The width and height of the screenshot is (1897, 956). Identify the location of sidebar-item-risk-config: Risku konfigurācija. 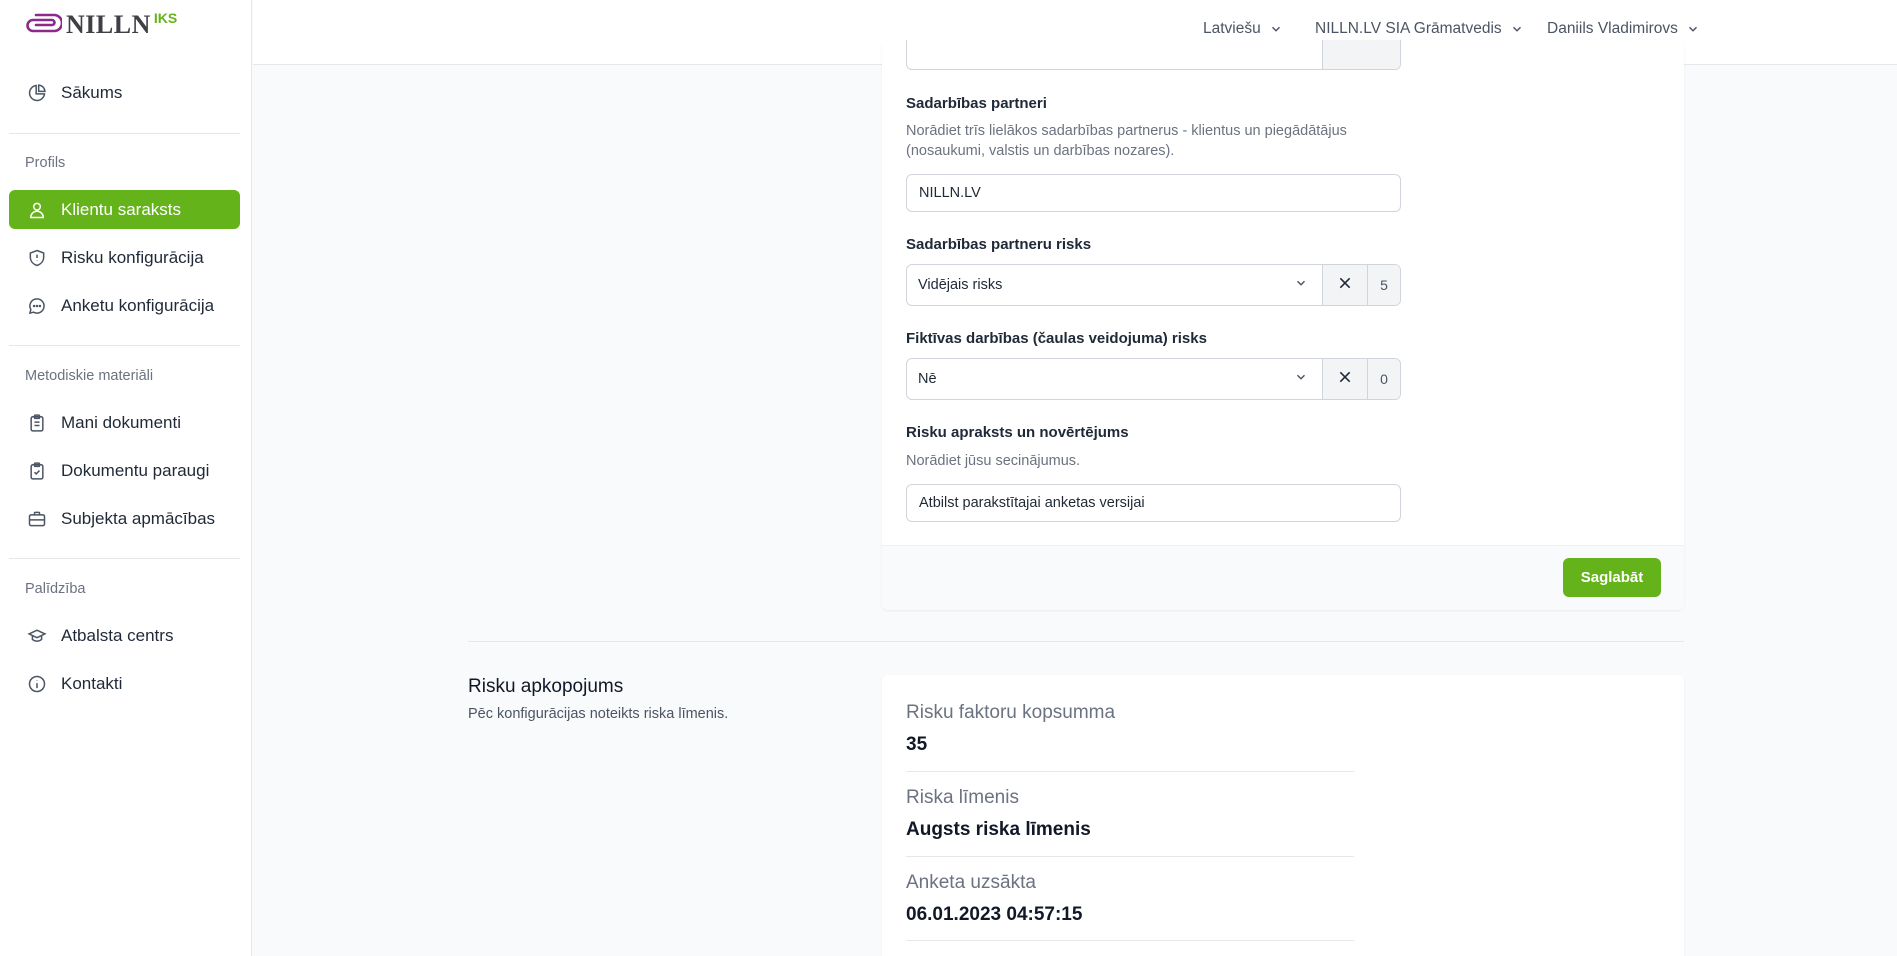
(124, 257).